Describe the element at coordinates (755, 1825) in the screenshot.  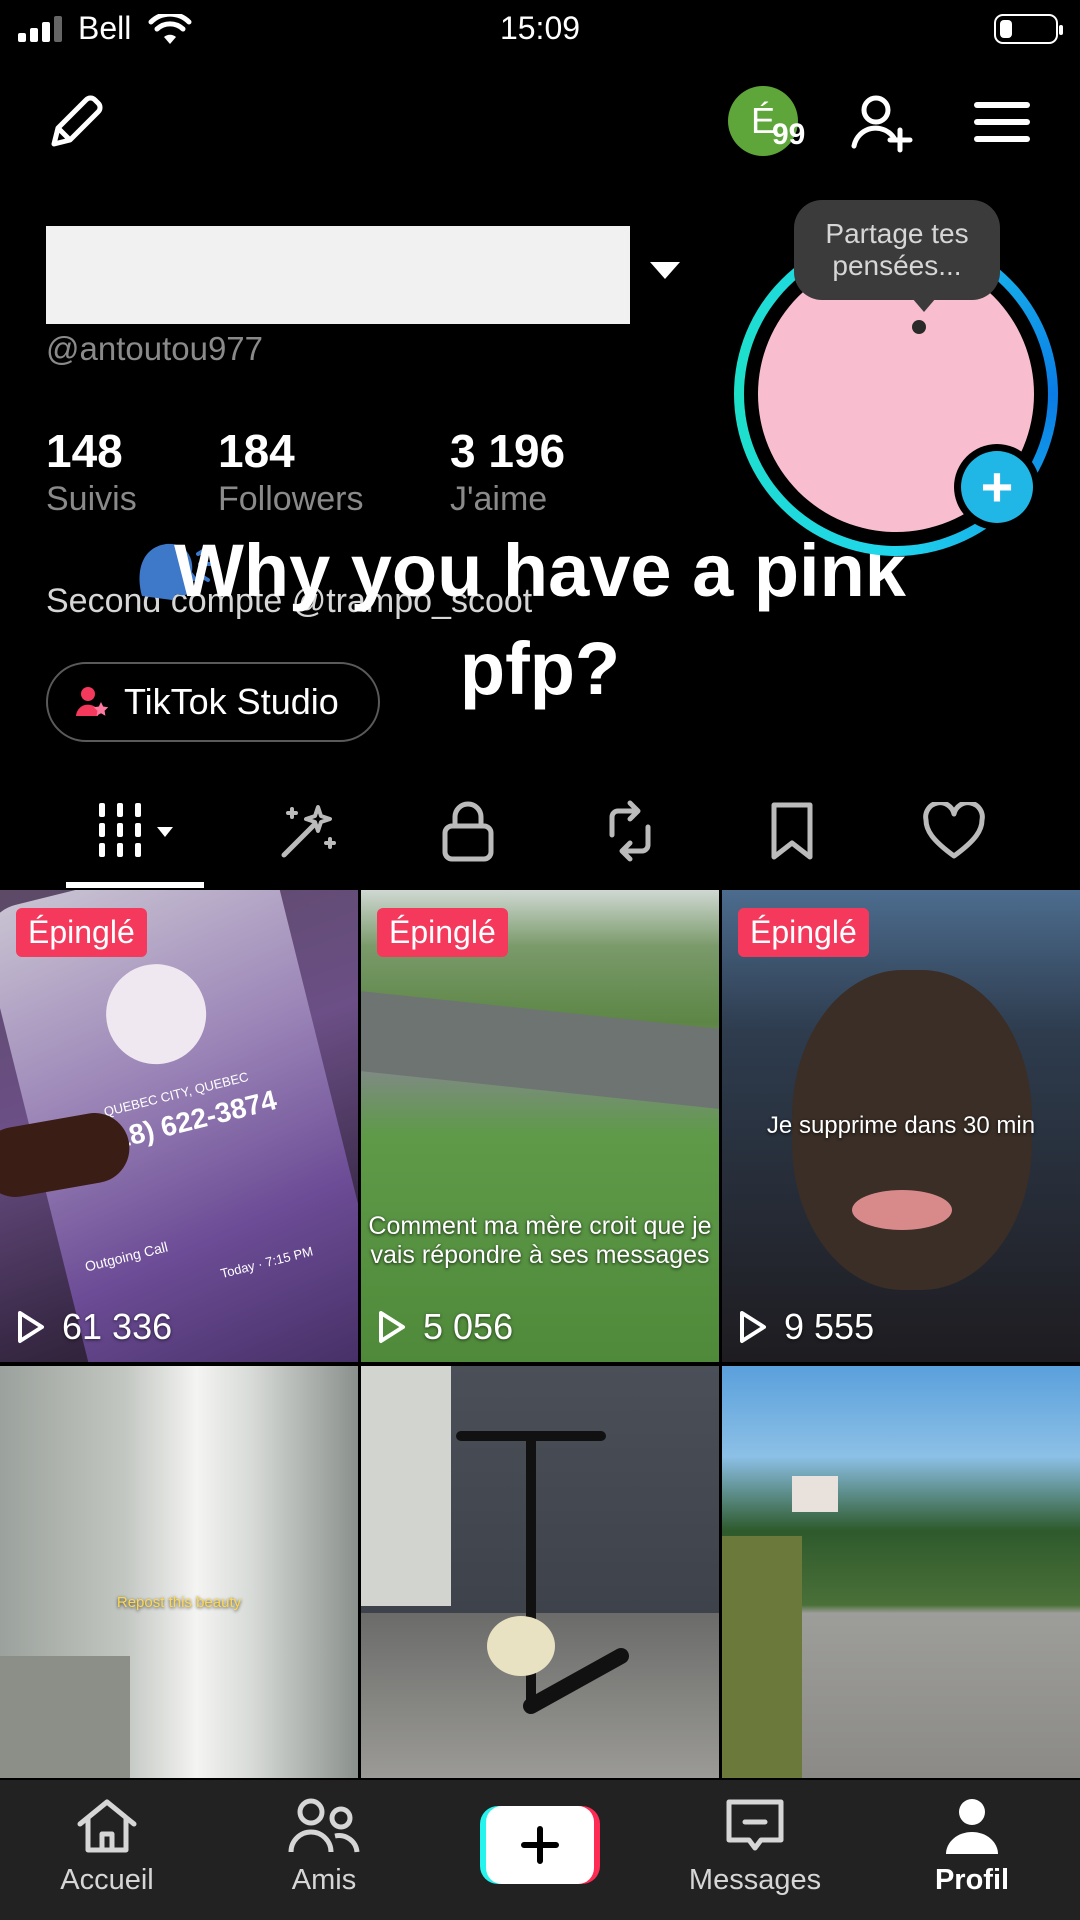
I see `messages-icon` at that location.